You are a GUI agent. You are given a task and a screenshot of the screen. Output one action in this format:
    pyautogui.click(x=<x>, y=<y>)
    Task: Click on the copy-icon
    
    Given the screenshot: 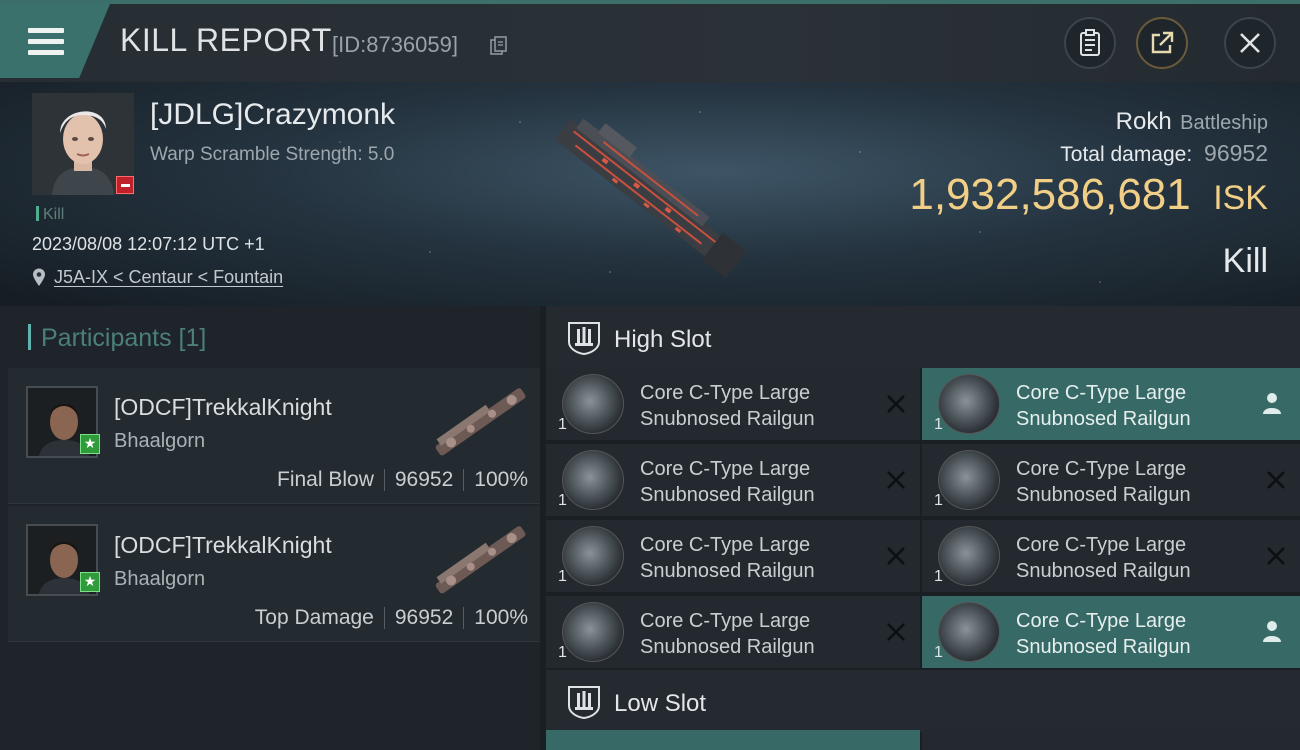 What is the action you would take?
    pyautogui.click(x=499, y=46)
    